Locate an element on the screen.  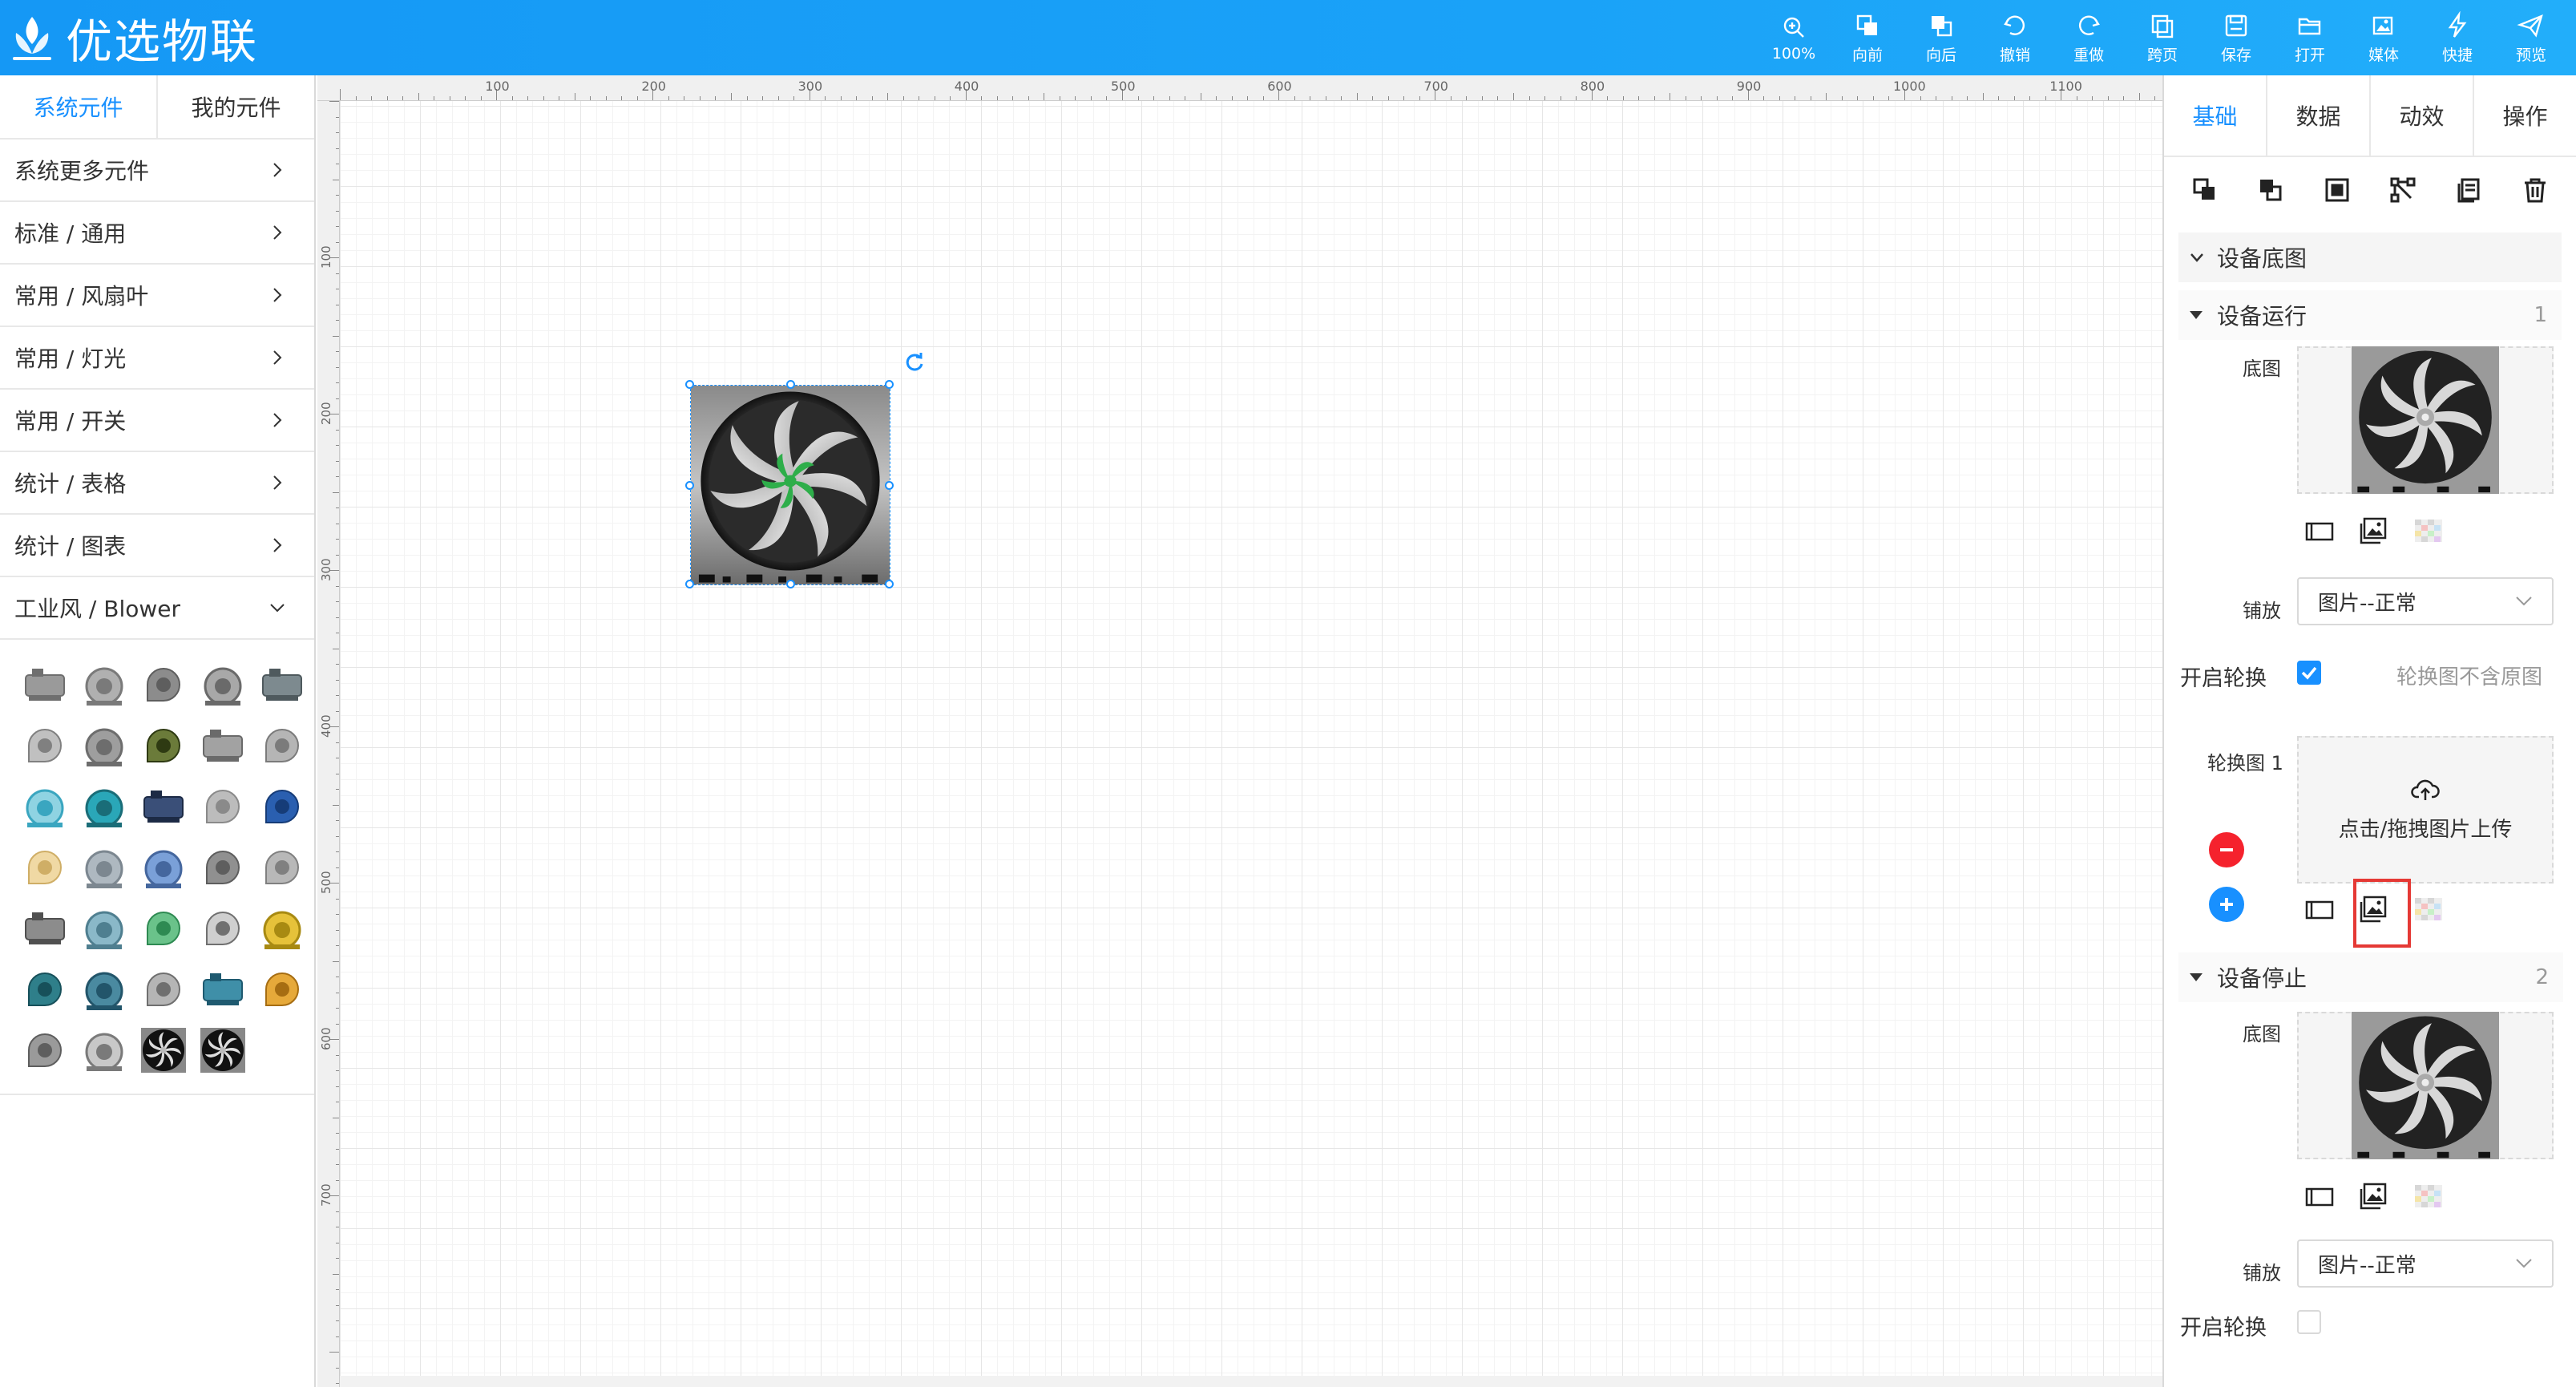
fit-size-button is located at coordinates (2337, 190).